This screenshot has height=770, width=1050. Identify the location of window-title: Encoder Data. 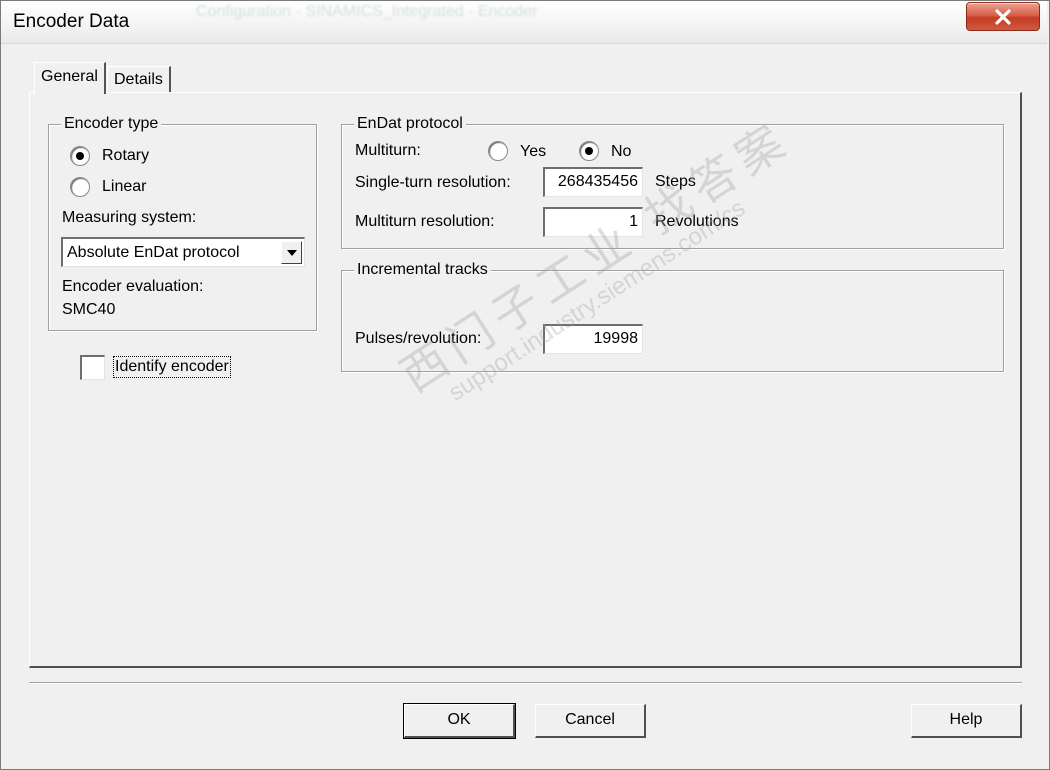
(71, 21).